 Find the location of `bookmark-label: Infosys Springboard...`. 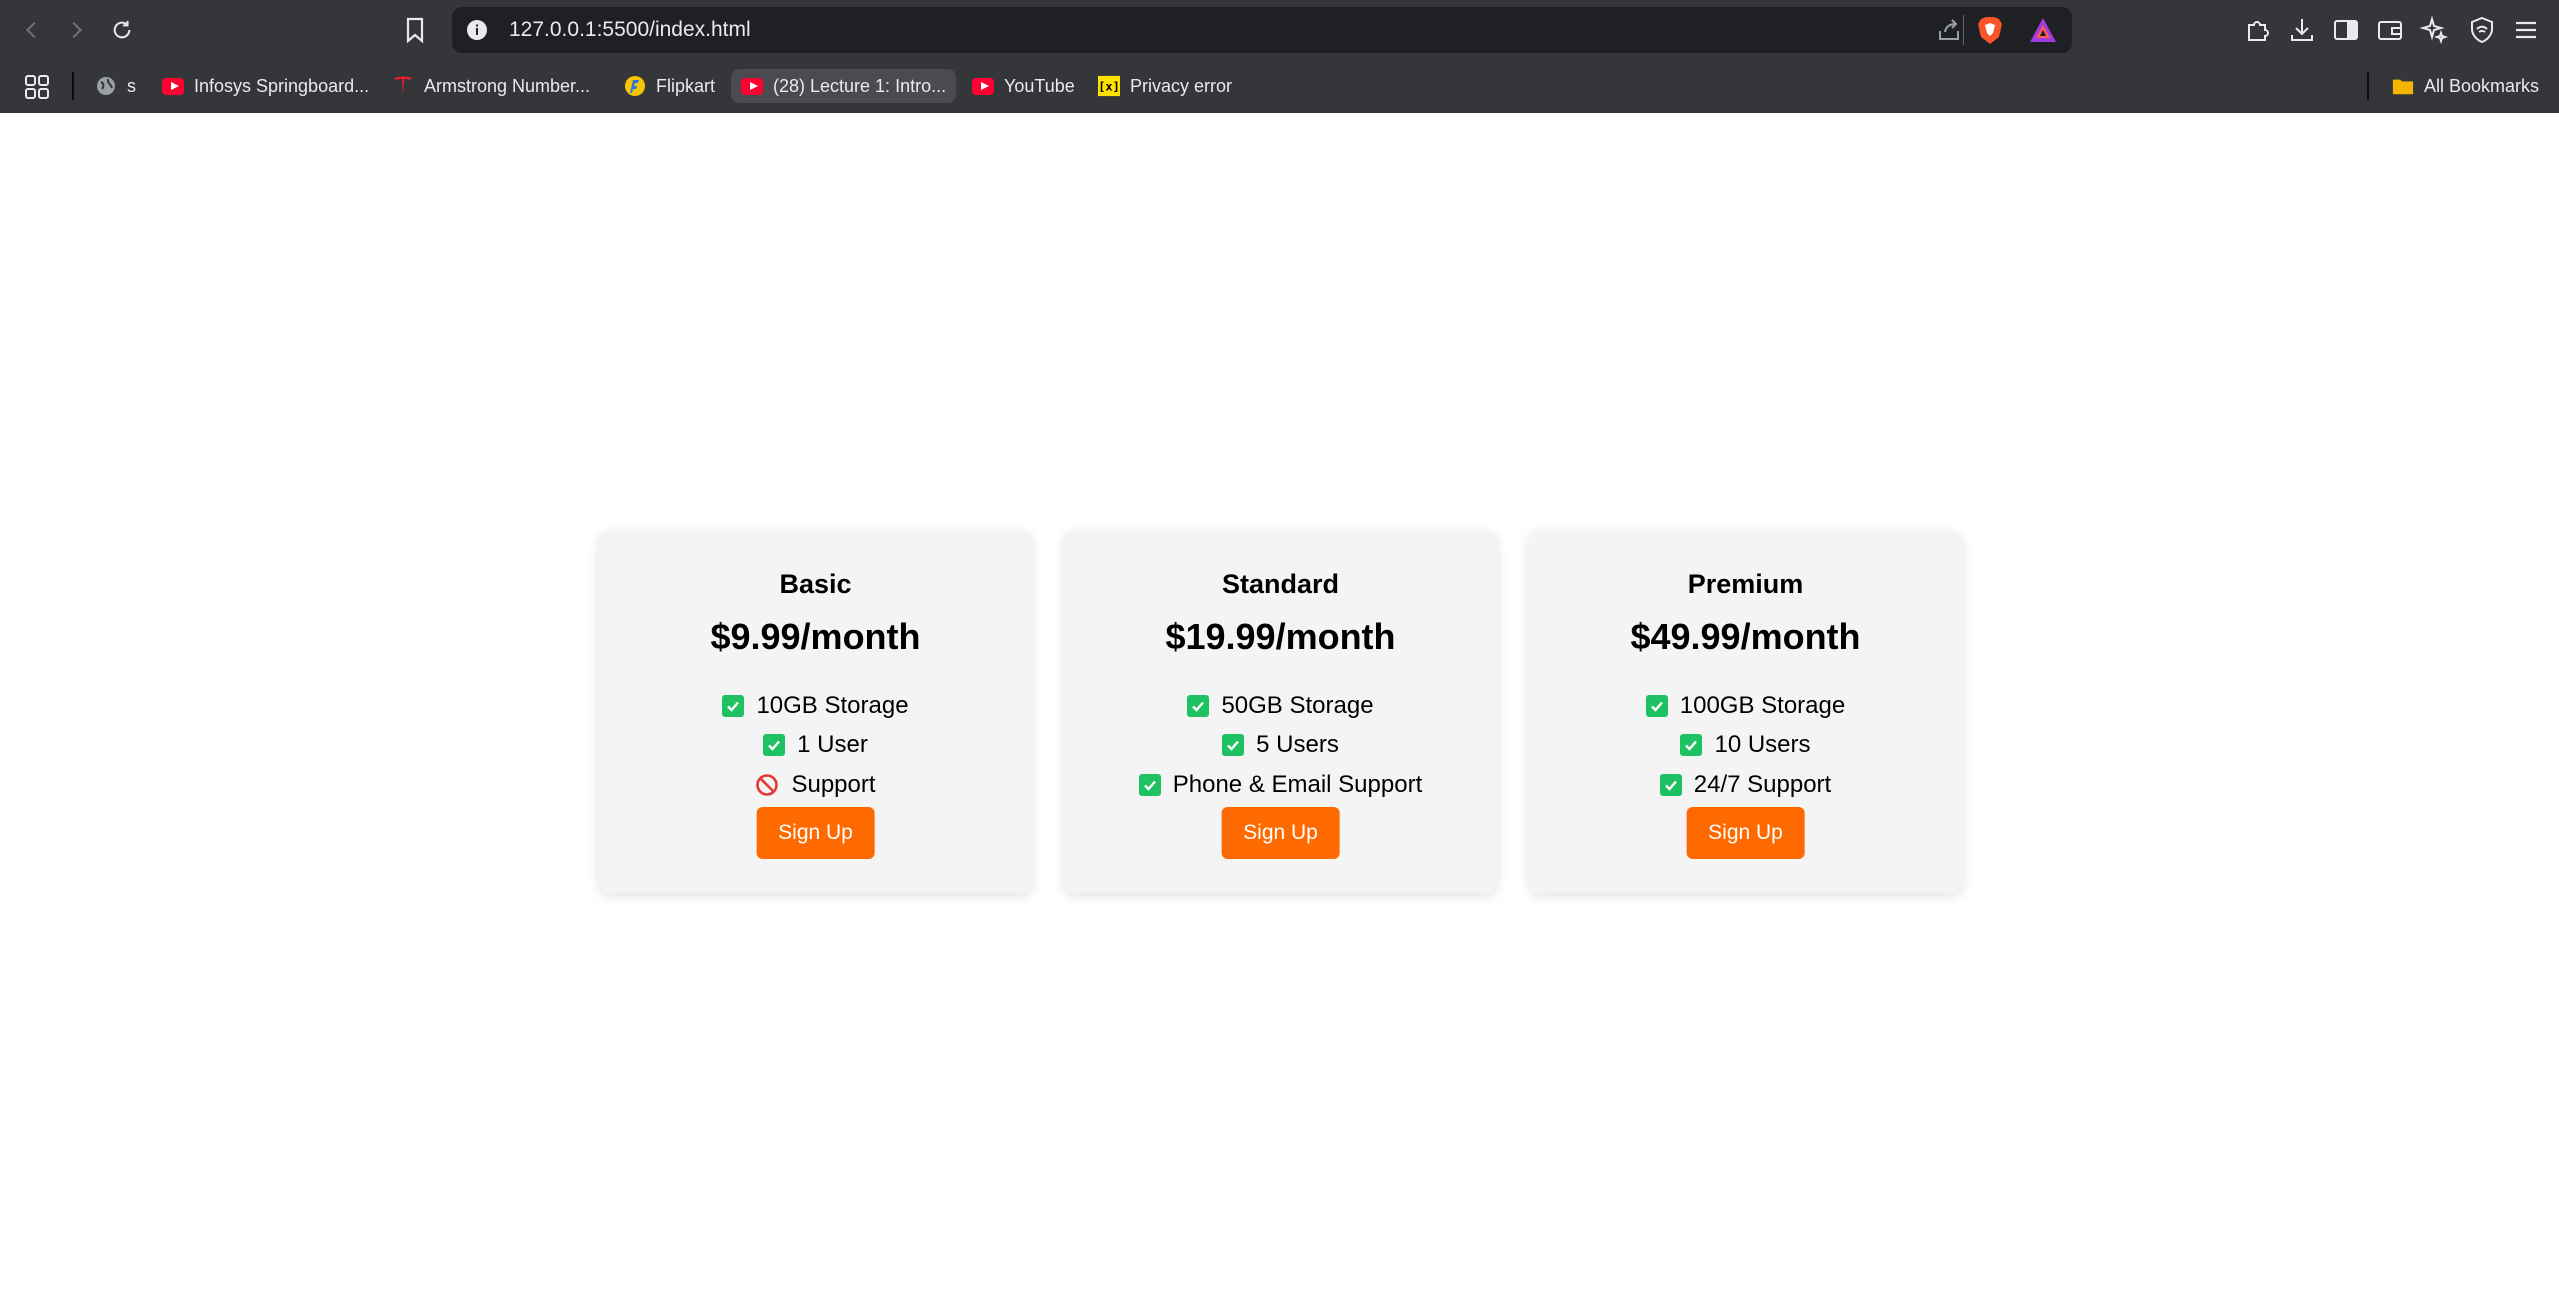

bookmark-label: Infosys Springboard... is located at coordinates (282, 85).